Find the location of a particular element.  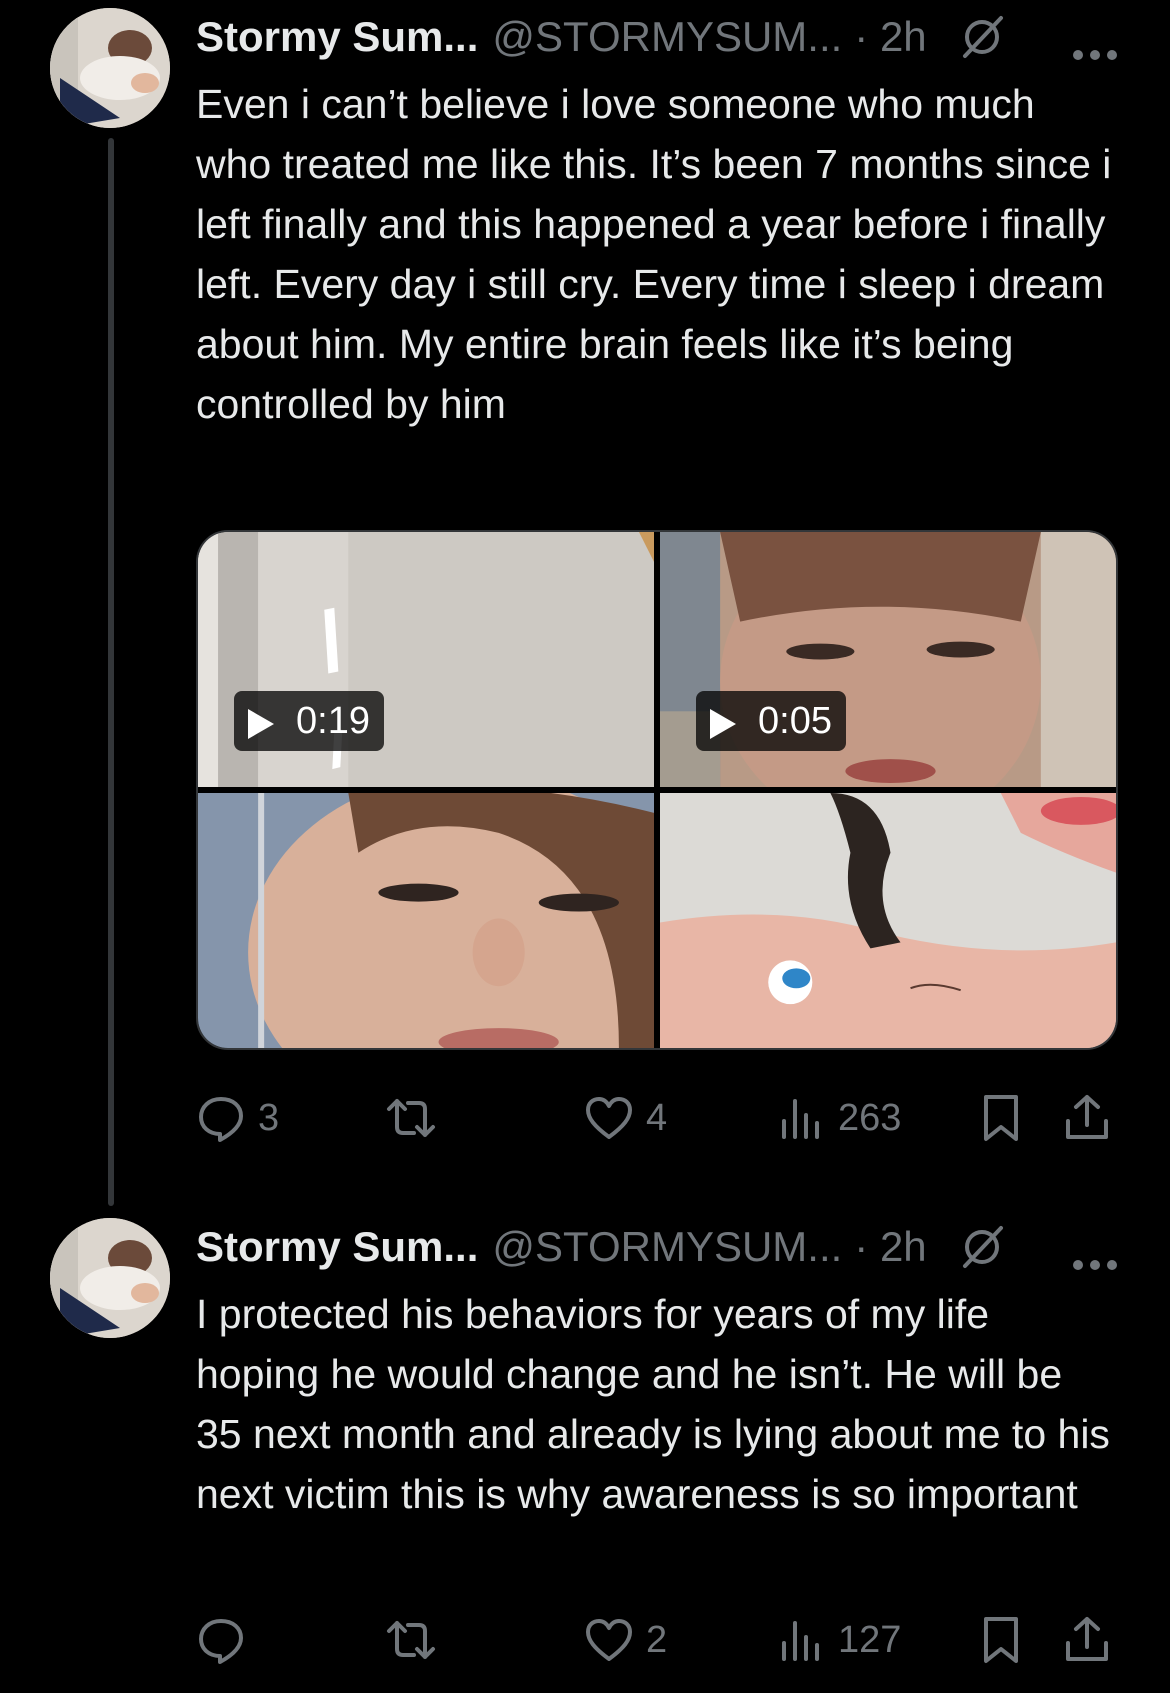

like-button: 2 is located at coordinates (625, 1640).